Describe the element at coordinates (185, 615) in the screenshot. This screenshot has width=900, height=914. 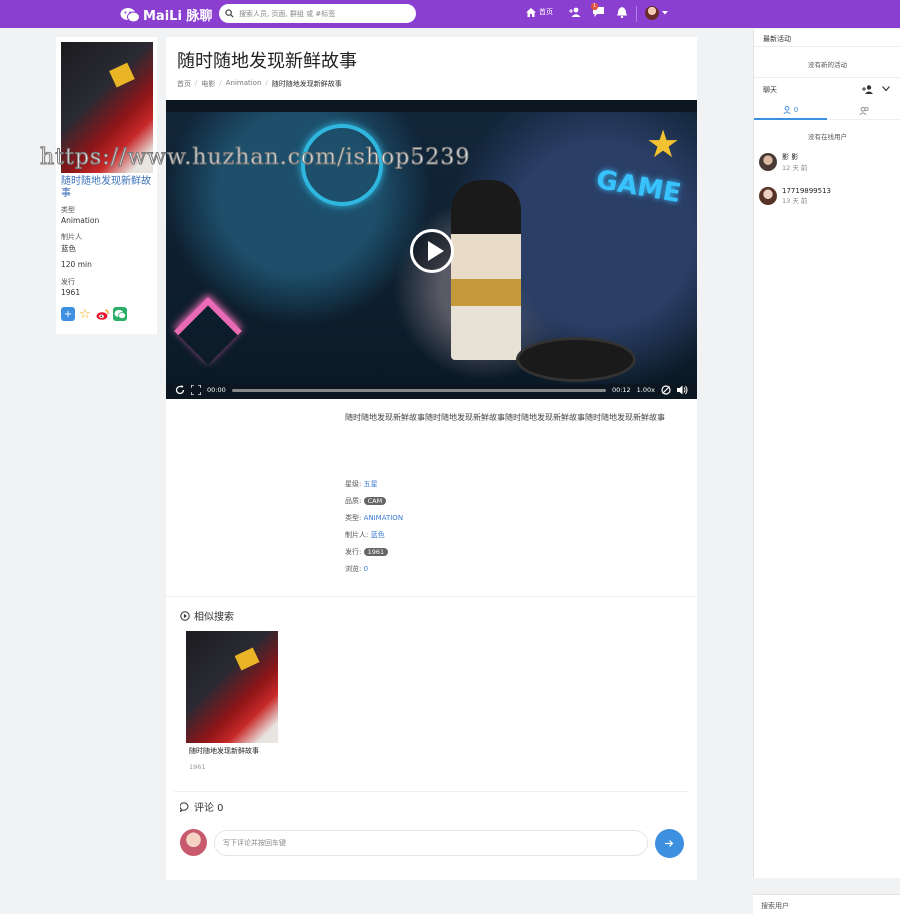
I see `play-circle-icon` at that location.